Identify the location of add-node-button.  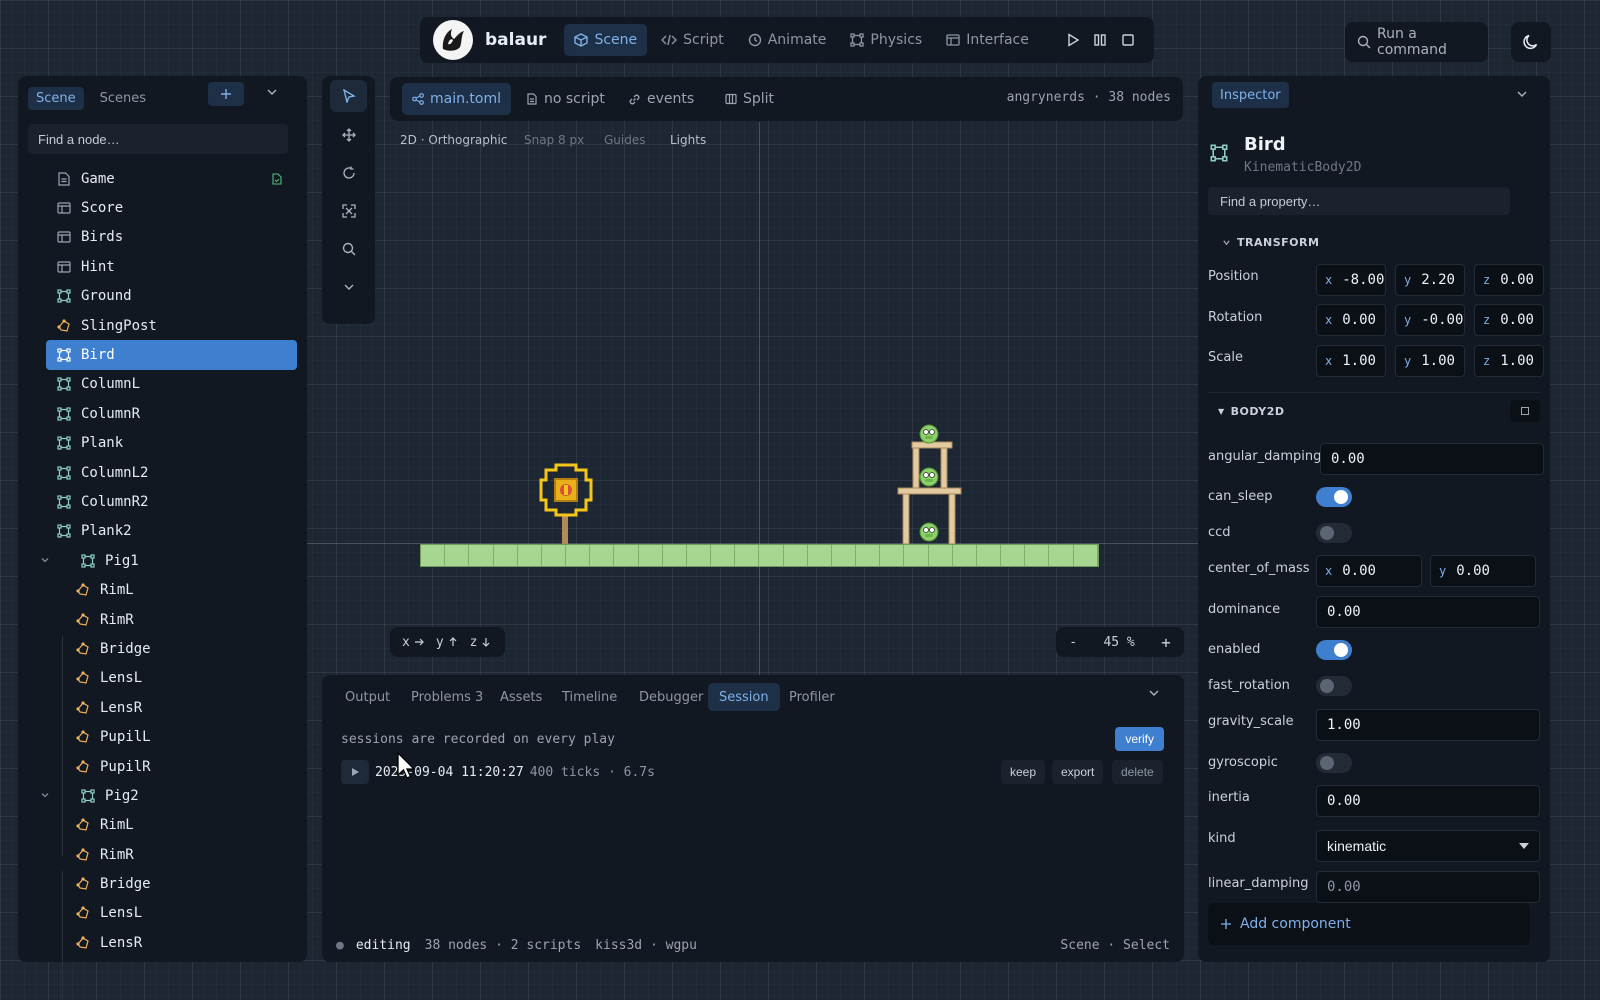
(226, 94).